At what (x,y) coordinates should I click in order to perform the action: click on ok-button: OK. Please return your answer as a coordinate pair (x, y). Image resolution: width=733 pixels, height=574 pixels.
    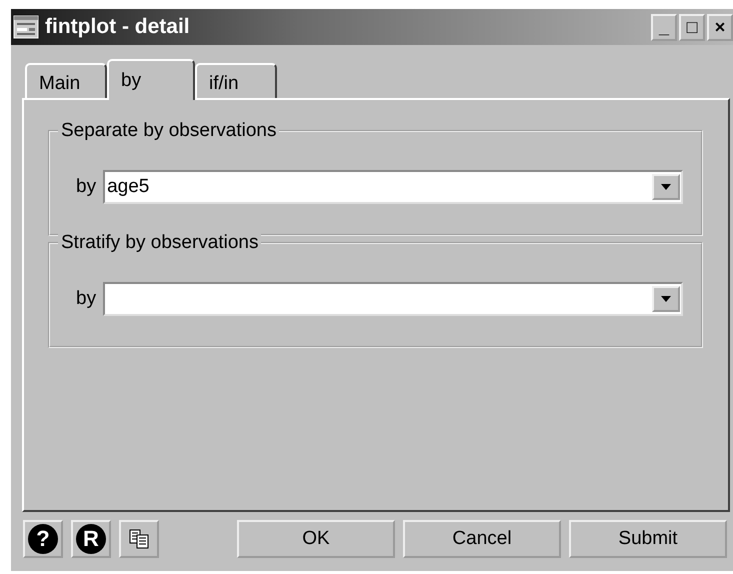
    Looking at the image, I should click on (316, 539).